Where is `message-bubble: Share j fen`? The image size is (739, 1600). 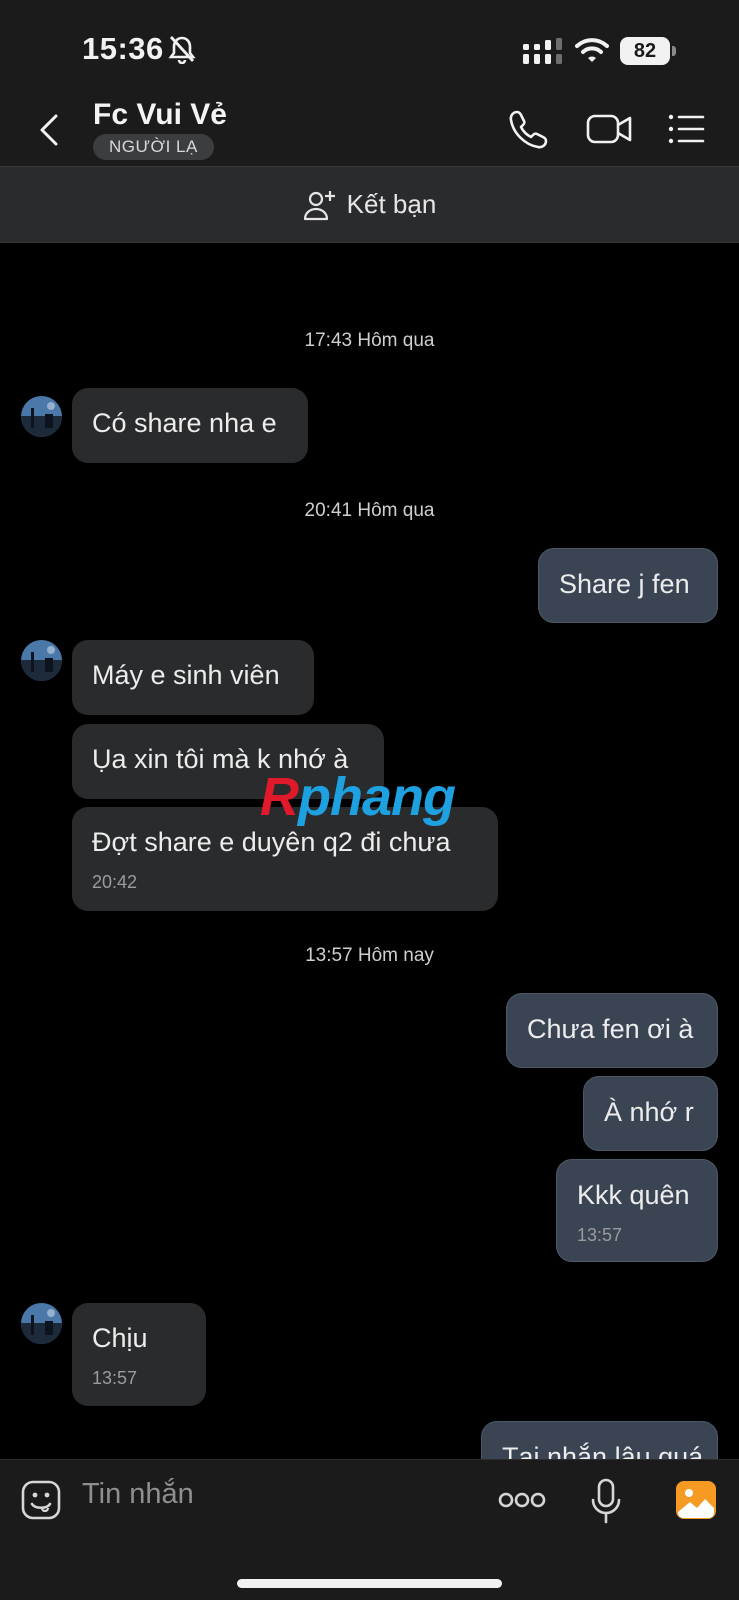
message-bubble: Share j fen is located at coordinates (628, 585).